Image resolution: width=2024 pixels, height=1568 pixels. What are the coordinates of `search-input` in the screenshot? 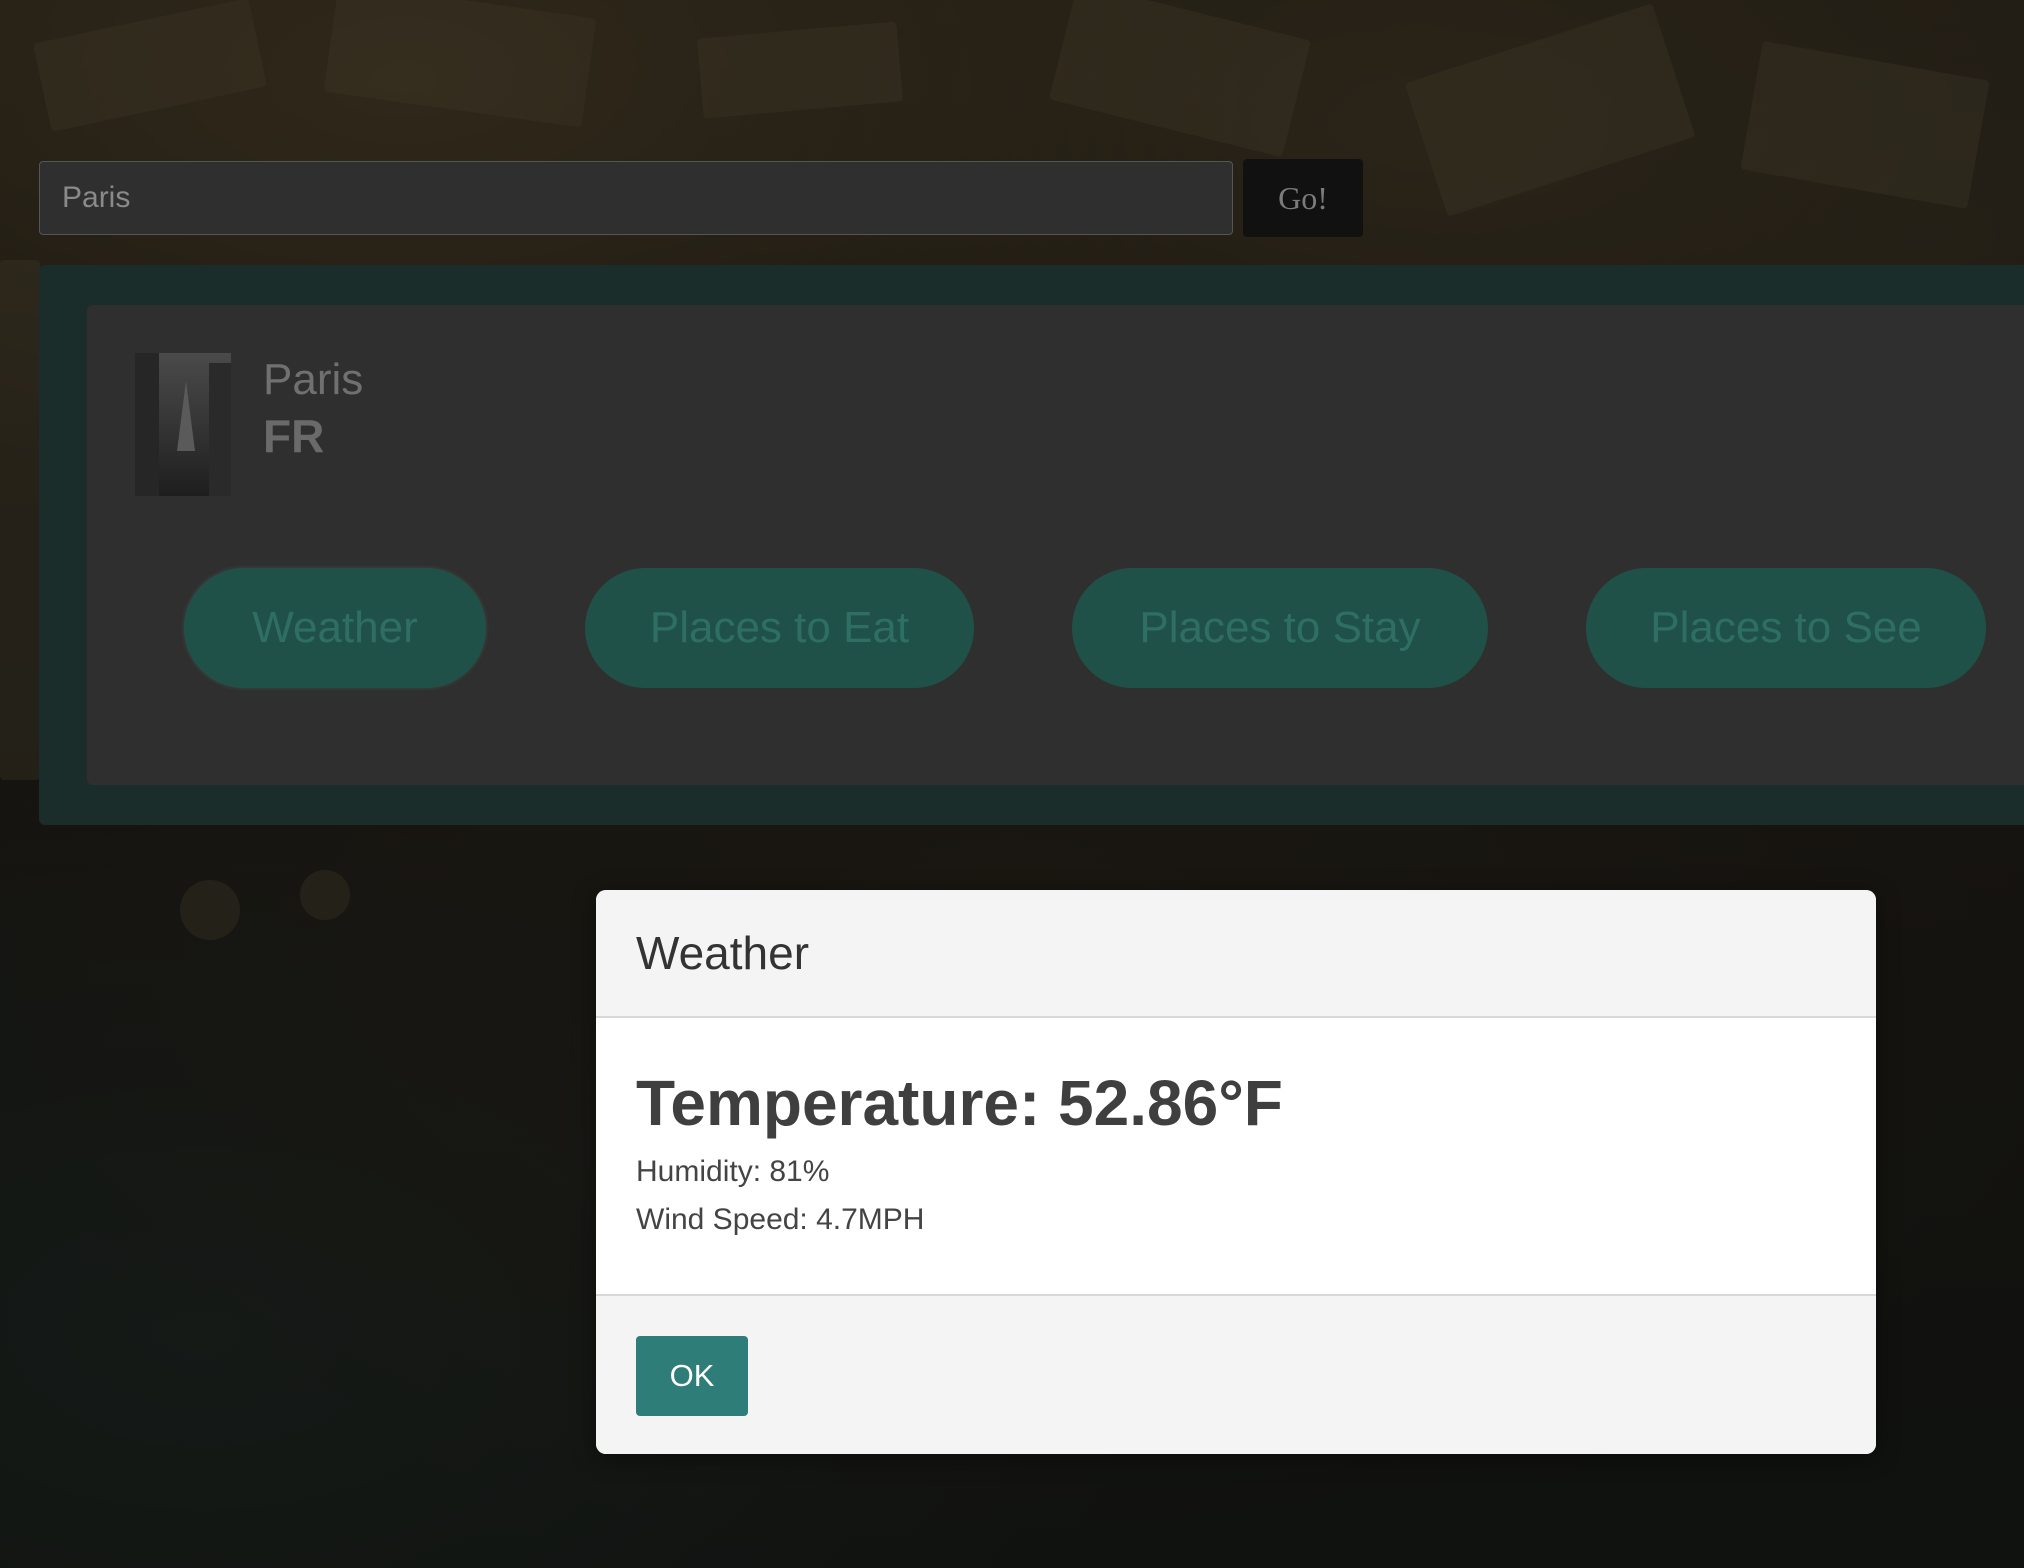 It's located at (636, 198).